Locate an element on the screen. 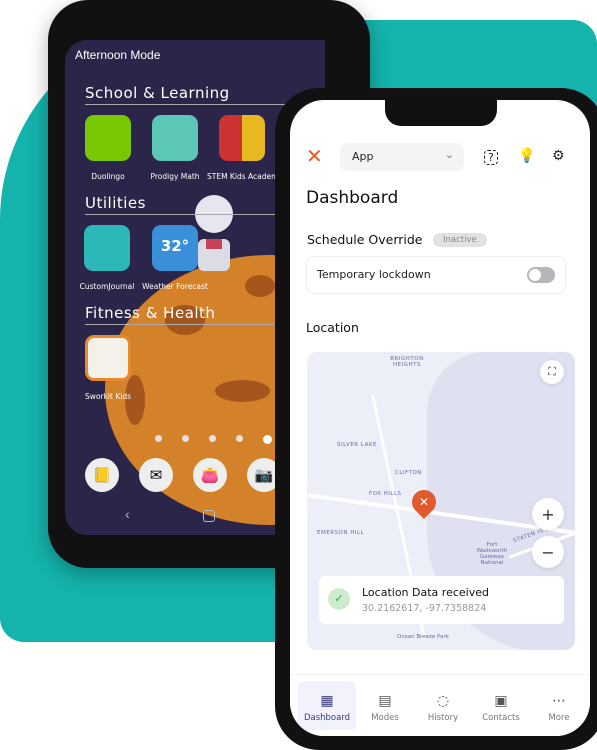 The image size is (597, 750). wallet-icon: 👛 is located at coordinates (210, 475).